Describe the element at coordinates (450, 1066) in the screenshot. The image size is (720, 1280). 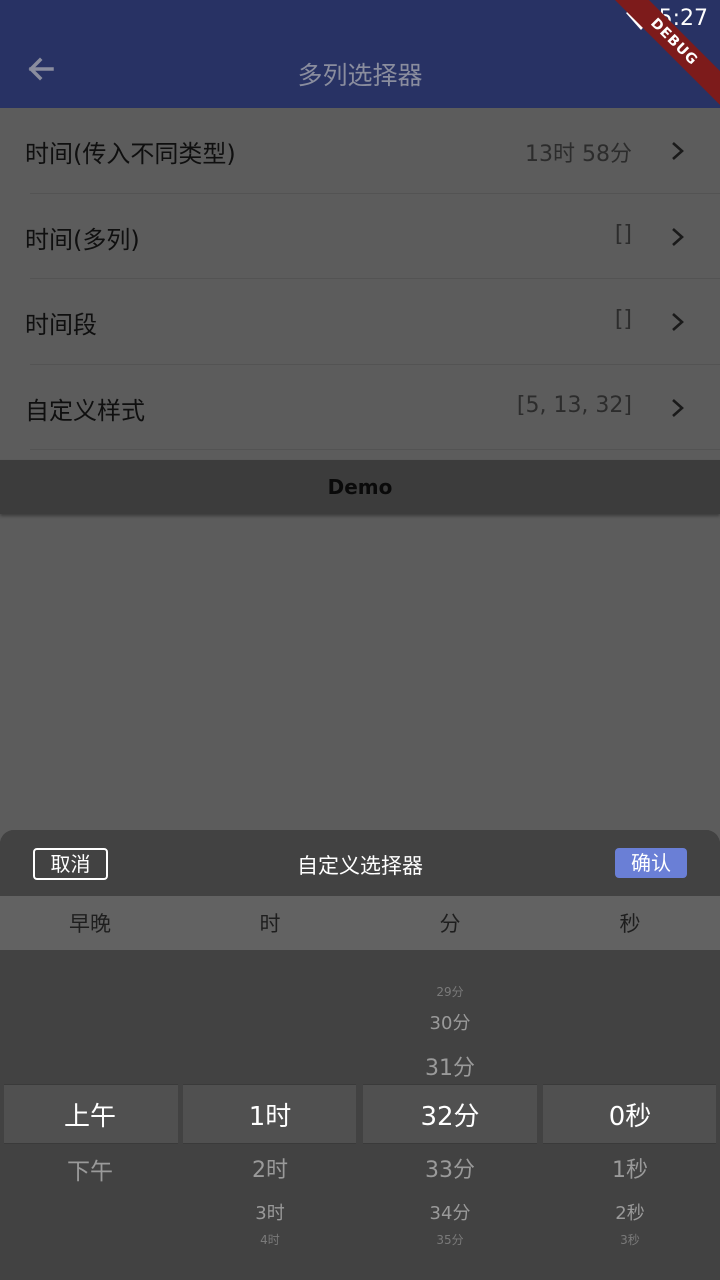
I see `wheel-item: 31分` at that location.